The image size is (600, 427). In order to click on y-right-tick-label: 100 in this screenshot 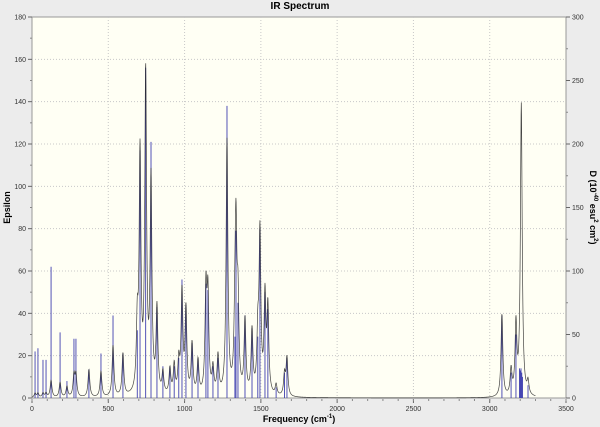, I will do `click(578, 272)`.